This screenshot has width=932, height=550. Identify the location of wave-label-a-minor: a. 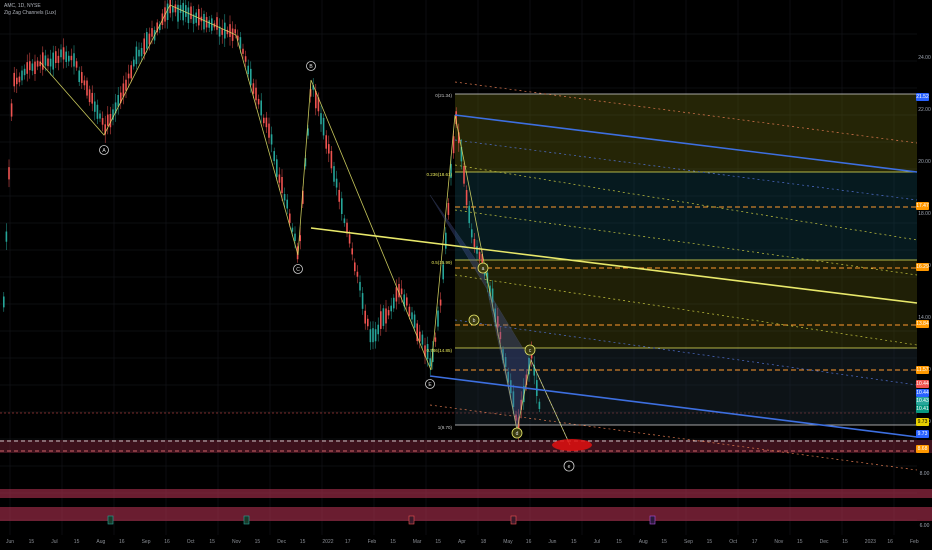
(483, 268).